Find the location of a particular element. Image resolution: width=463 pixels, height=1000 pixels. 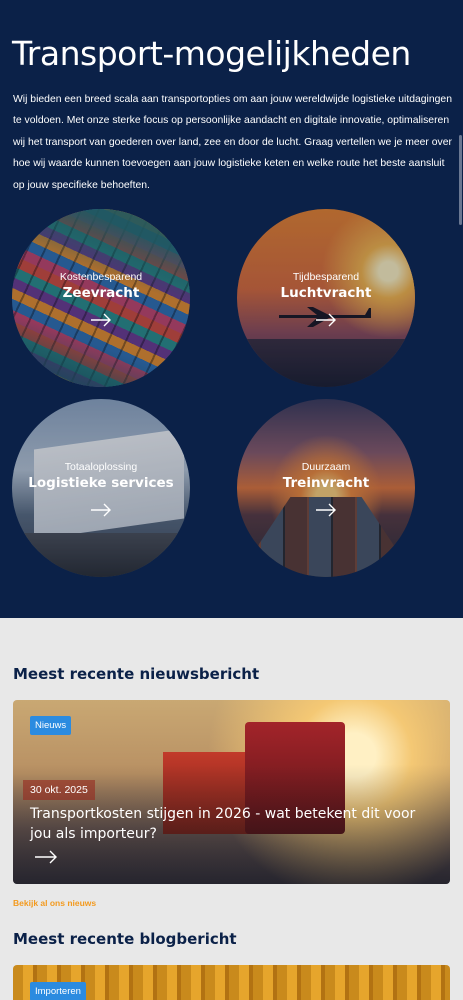

option-zeevracht: Kostenbesparend Zeevracht is located at coordinates (101, 298).